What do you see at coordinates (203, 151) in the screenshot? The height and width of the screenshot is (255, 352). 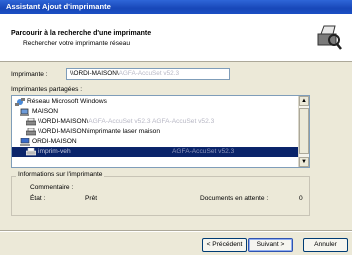 I see `tree-item-label-suffix: AGFA-AccuSet v52.3` at bounding box center [203, 151].